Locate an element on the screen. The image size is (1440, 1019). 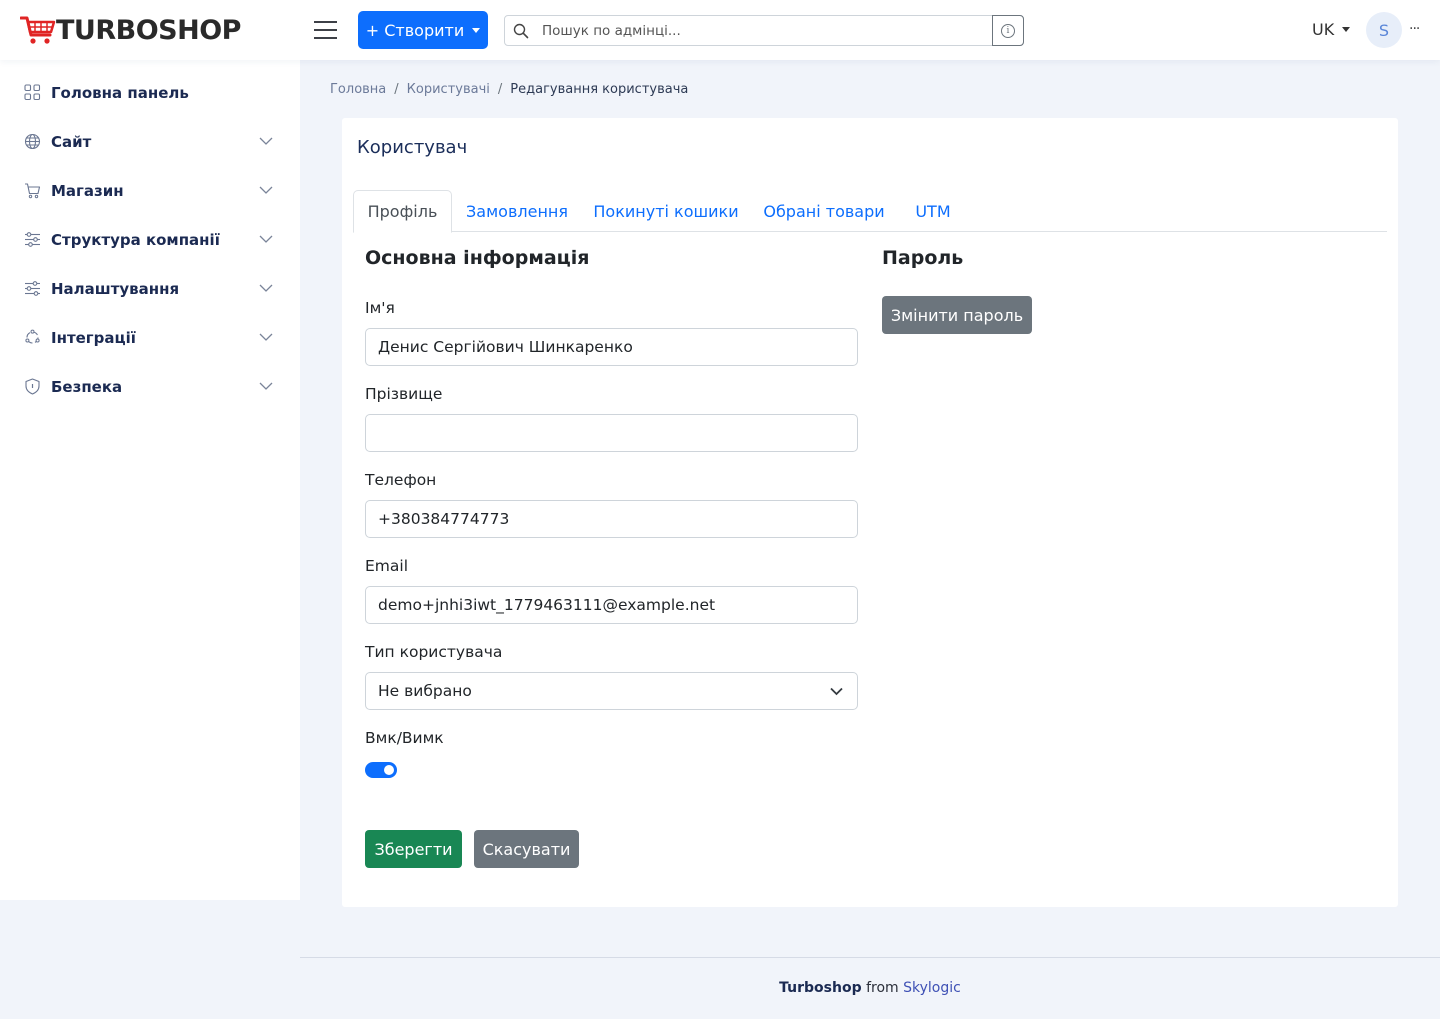
logo: TURBOSHOP is located at coordinates (130, 30).